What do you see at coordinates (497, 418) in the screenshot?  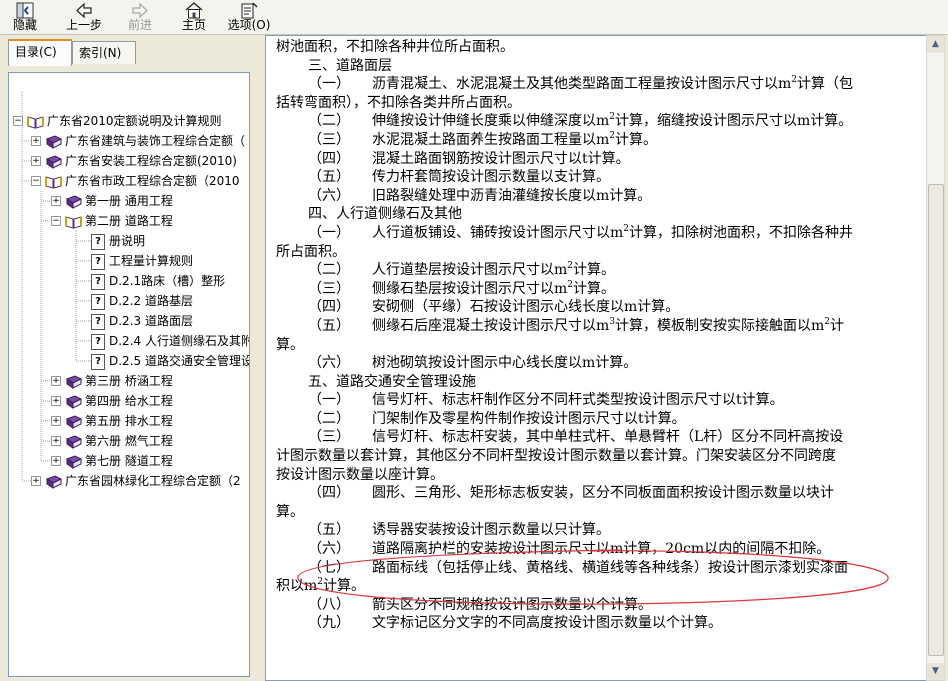 I see `text-line: （二） 门架制作及零星构件制作按设计图示尺寸以t计算。` at bounding box center [497, 418].